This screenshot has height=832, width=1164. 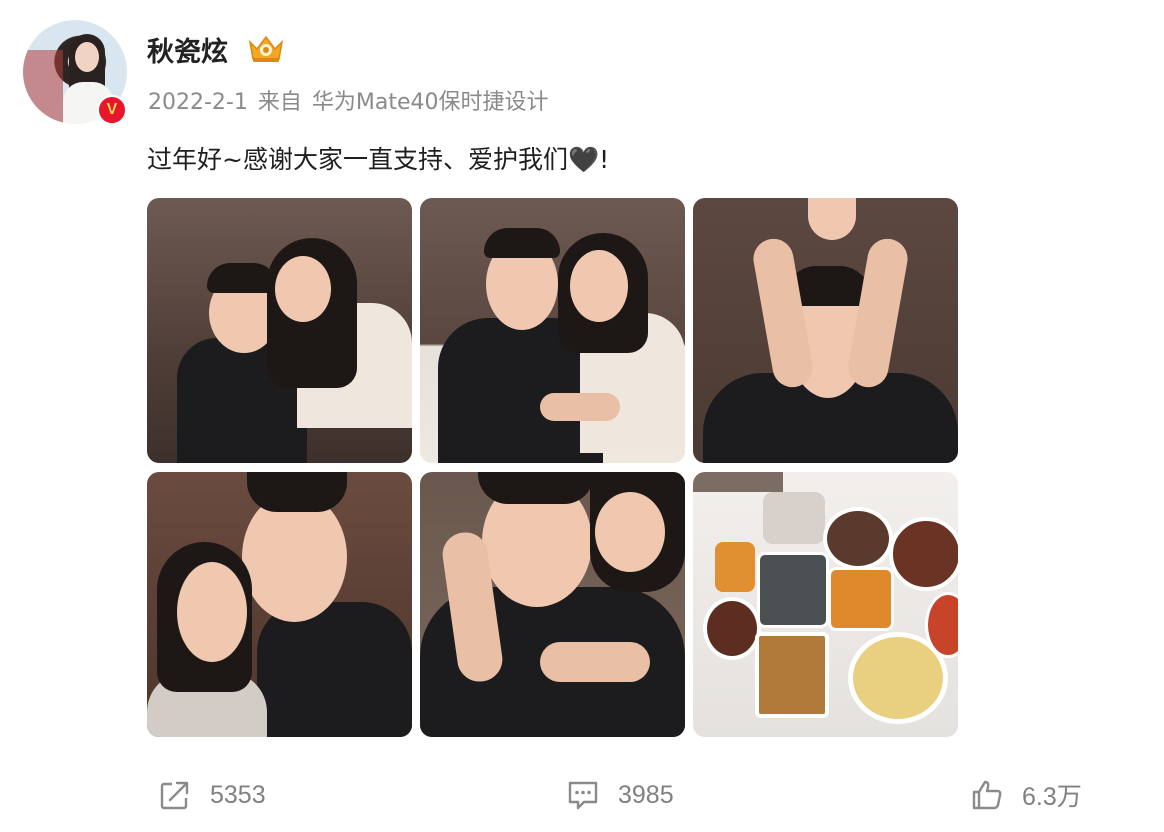 I want to click on repost-icon, so click(x=174, y=795).